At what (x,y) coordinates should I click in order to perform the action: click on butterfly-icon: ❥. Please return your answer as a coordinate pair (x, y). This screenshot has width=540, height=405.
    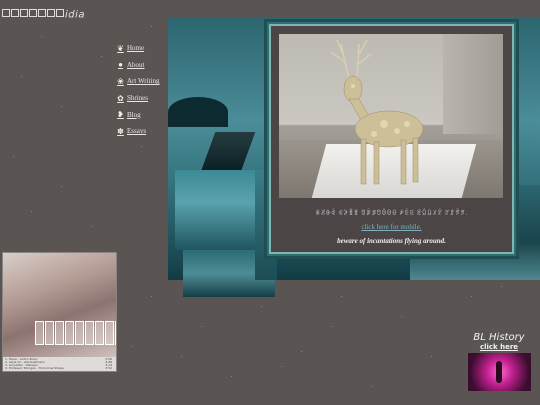
    Looking at the image, I should click on (120, 115).